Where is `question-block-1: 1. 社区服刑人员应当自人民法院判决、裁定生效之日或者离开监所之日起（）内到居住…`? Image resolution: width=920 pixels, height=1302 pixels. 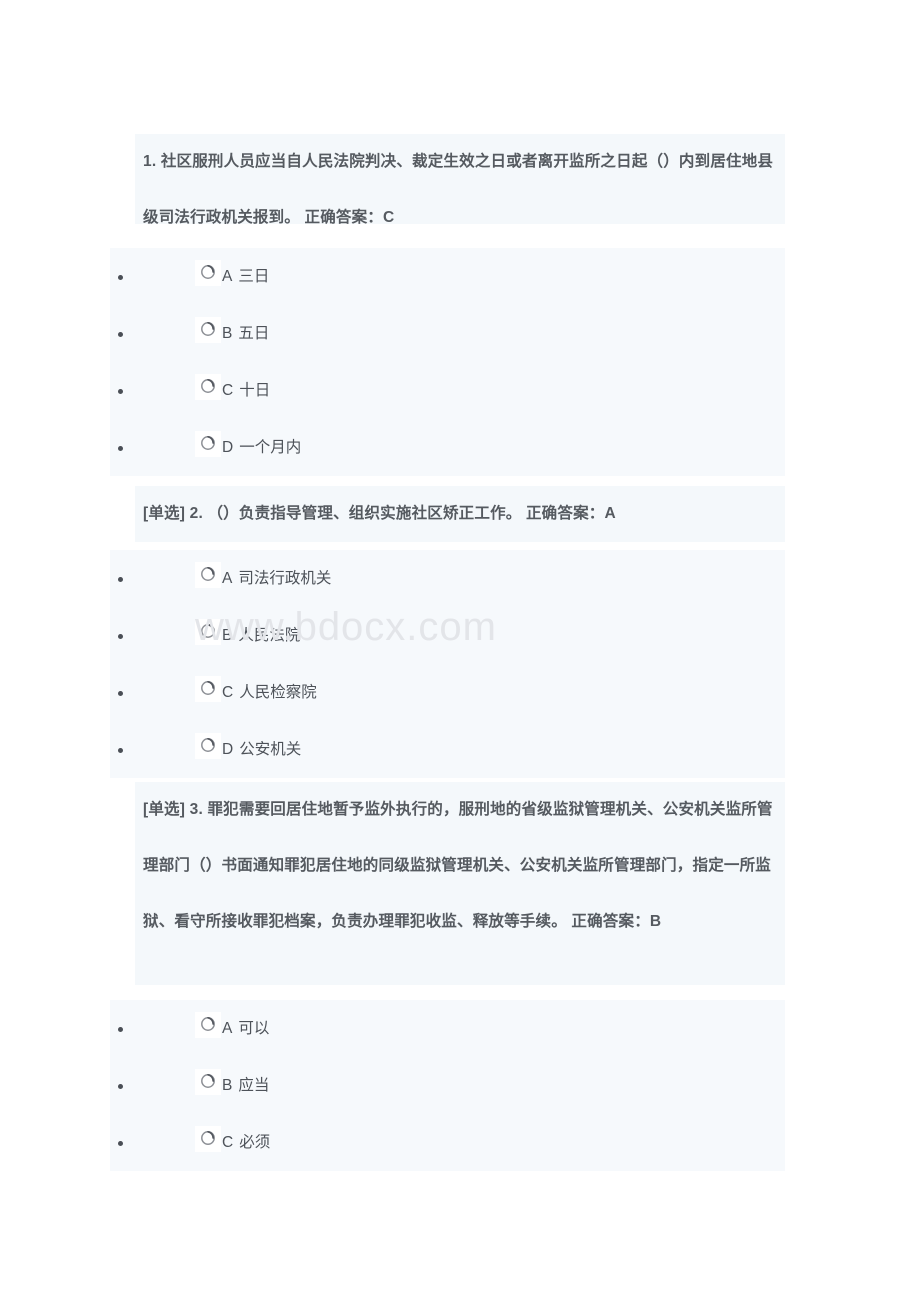
question-block-1: 1. 社区服刑人员应当自人民法院判决、裁定生效之日或者离开监所之日起（）内到居住… is located at coordinates (460, 180).